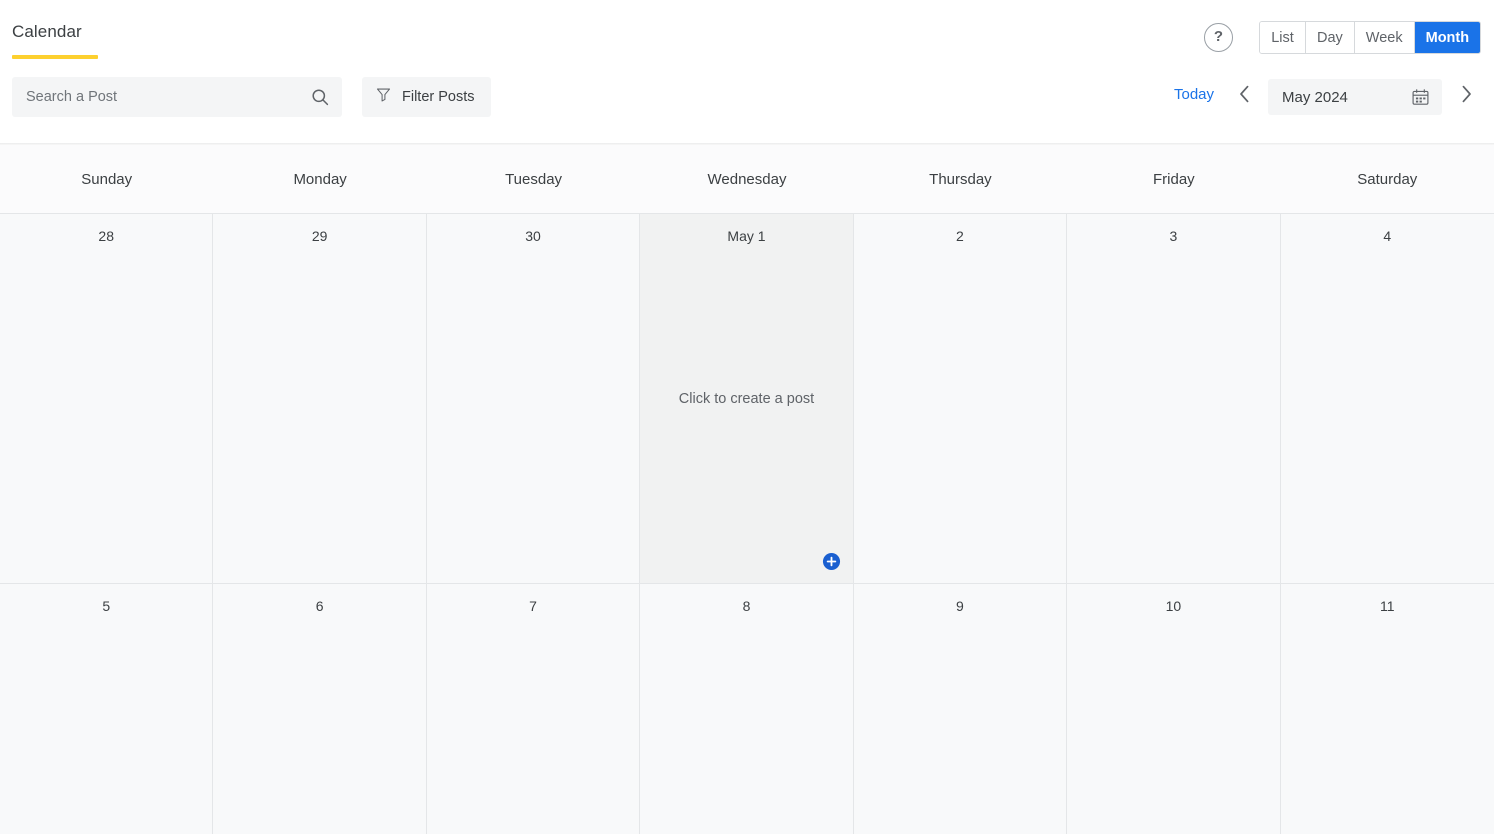 This screenshot has height=834, width=1494. I want to click on day-number: 30, so click(533, 236).